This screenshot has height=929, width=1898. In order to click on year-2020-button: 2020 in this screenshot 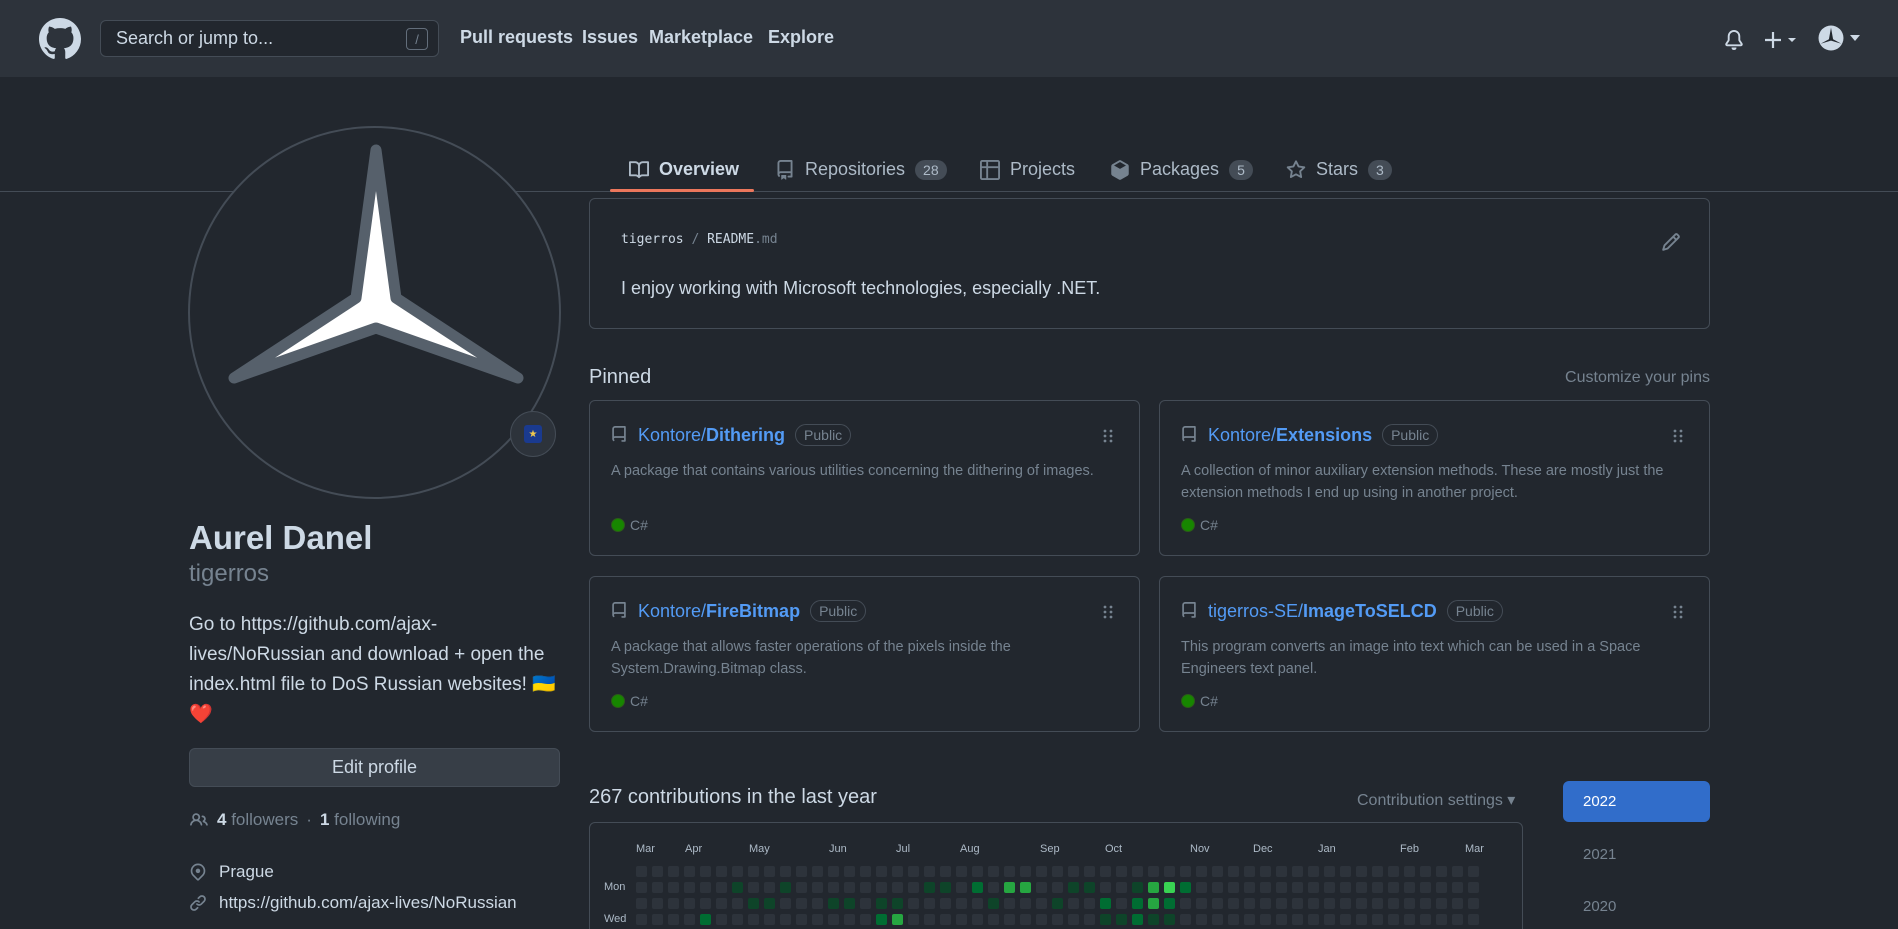, I will do `click(1636, 906)`.